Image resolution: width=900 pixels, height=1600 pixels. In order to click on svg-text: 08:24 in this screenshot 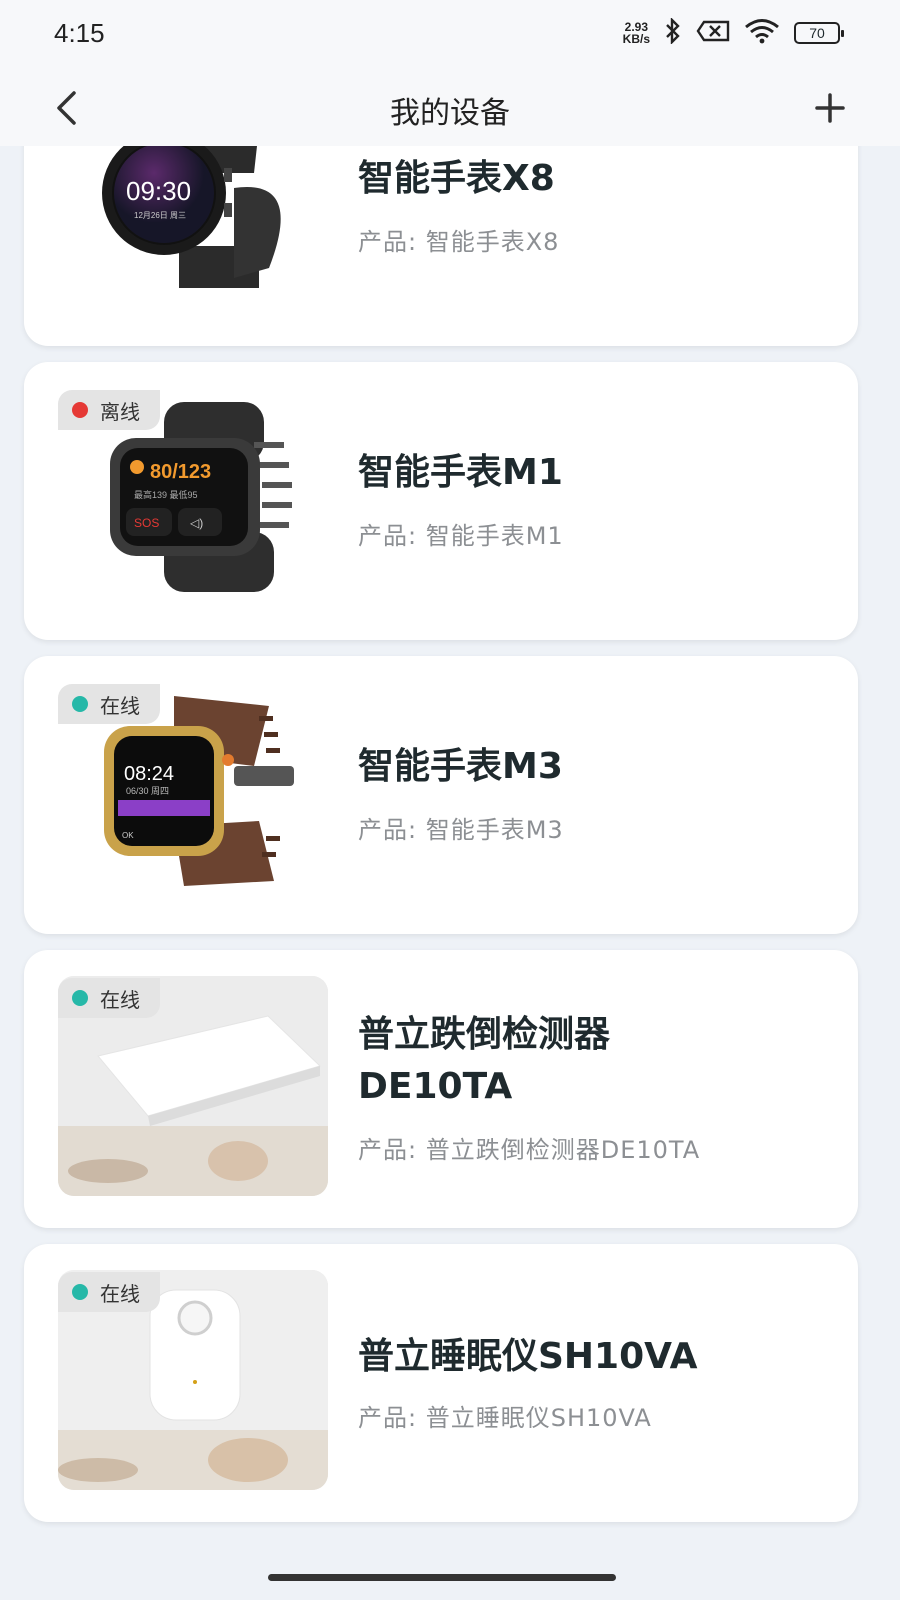, I will do `click(149, 774)`.